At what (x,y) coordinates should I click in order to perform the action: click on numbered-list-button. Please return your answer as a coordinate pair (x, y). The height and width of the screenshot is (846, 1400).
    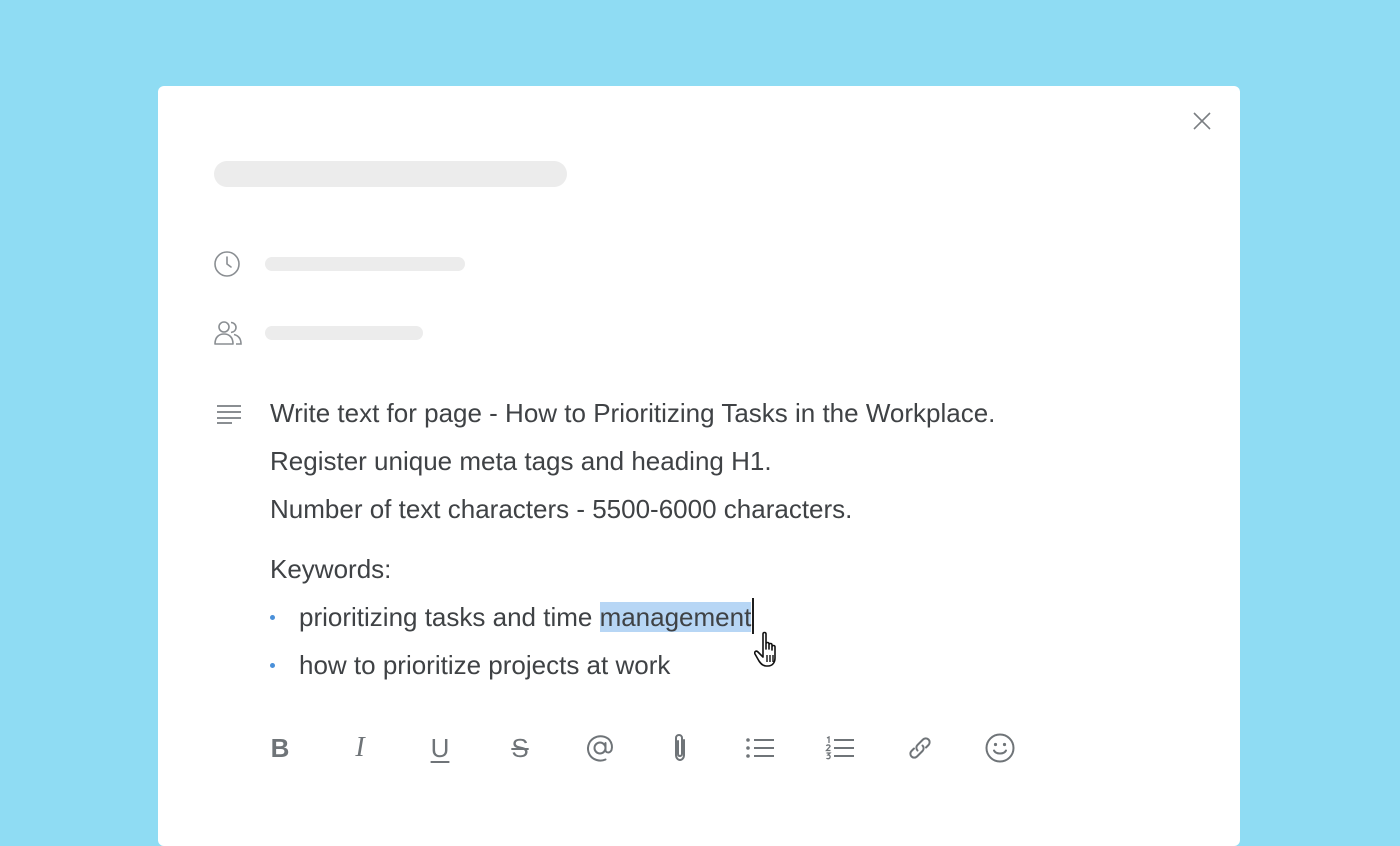
    Looking at the image, I should click on (840, 748).